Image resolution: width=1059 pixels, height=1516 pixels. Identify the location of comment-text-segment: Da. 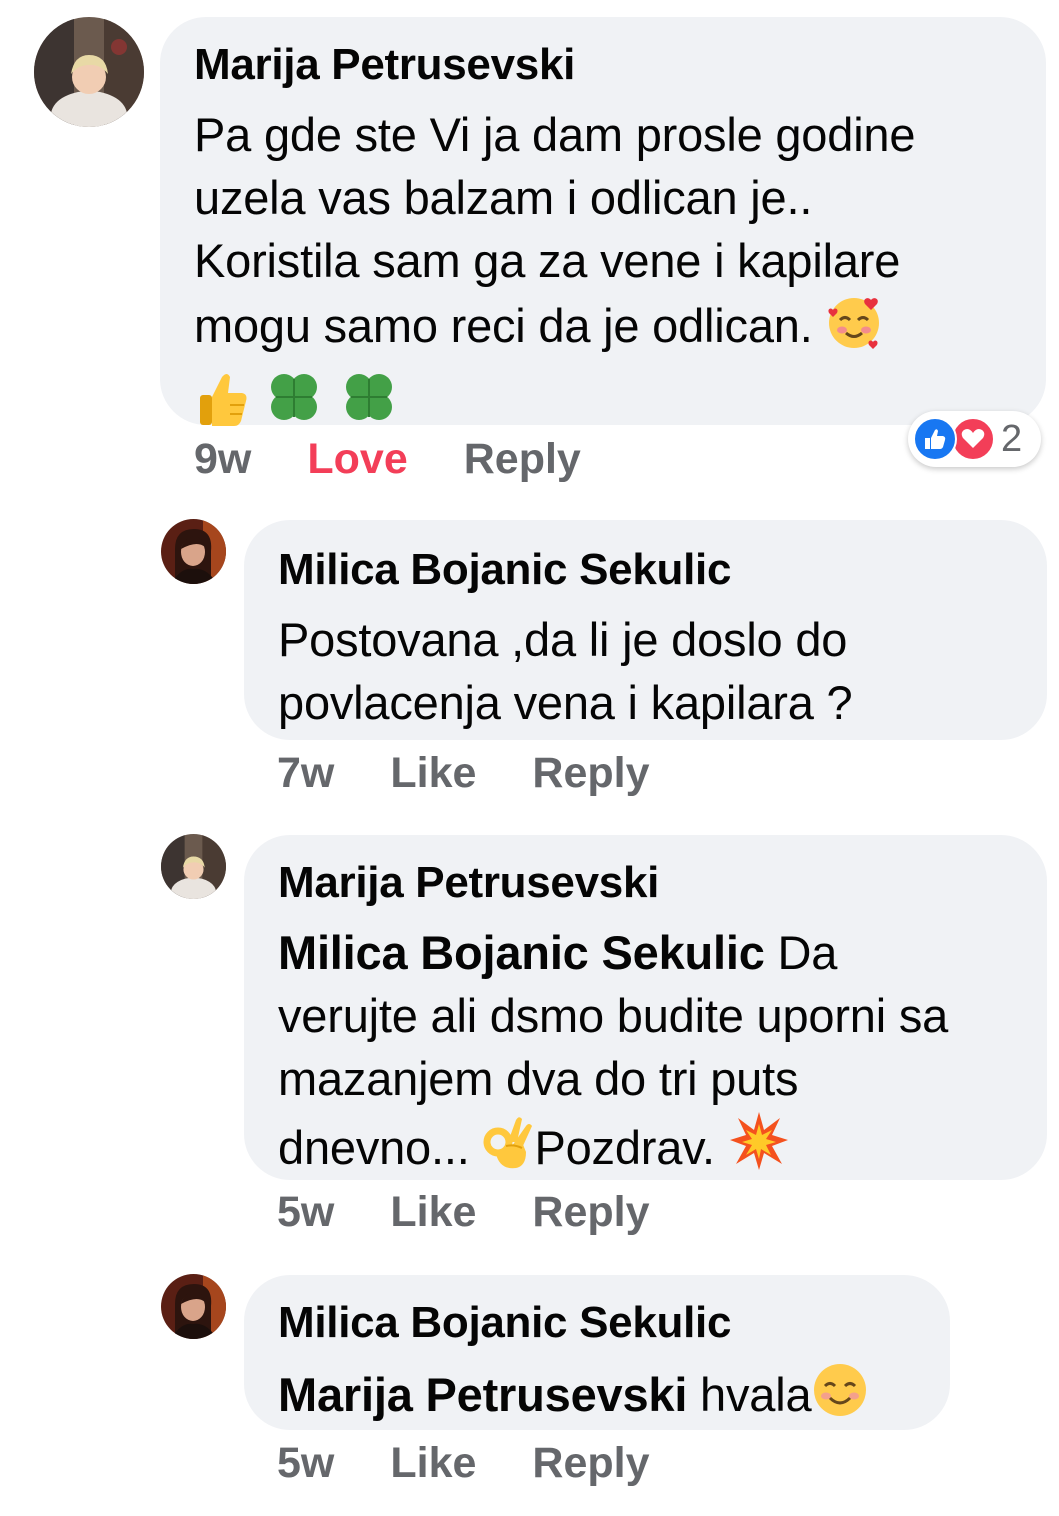
(801, 952).